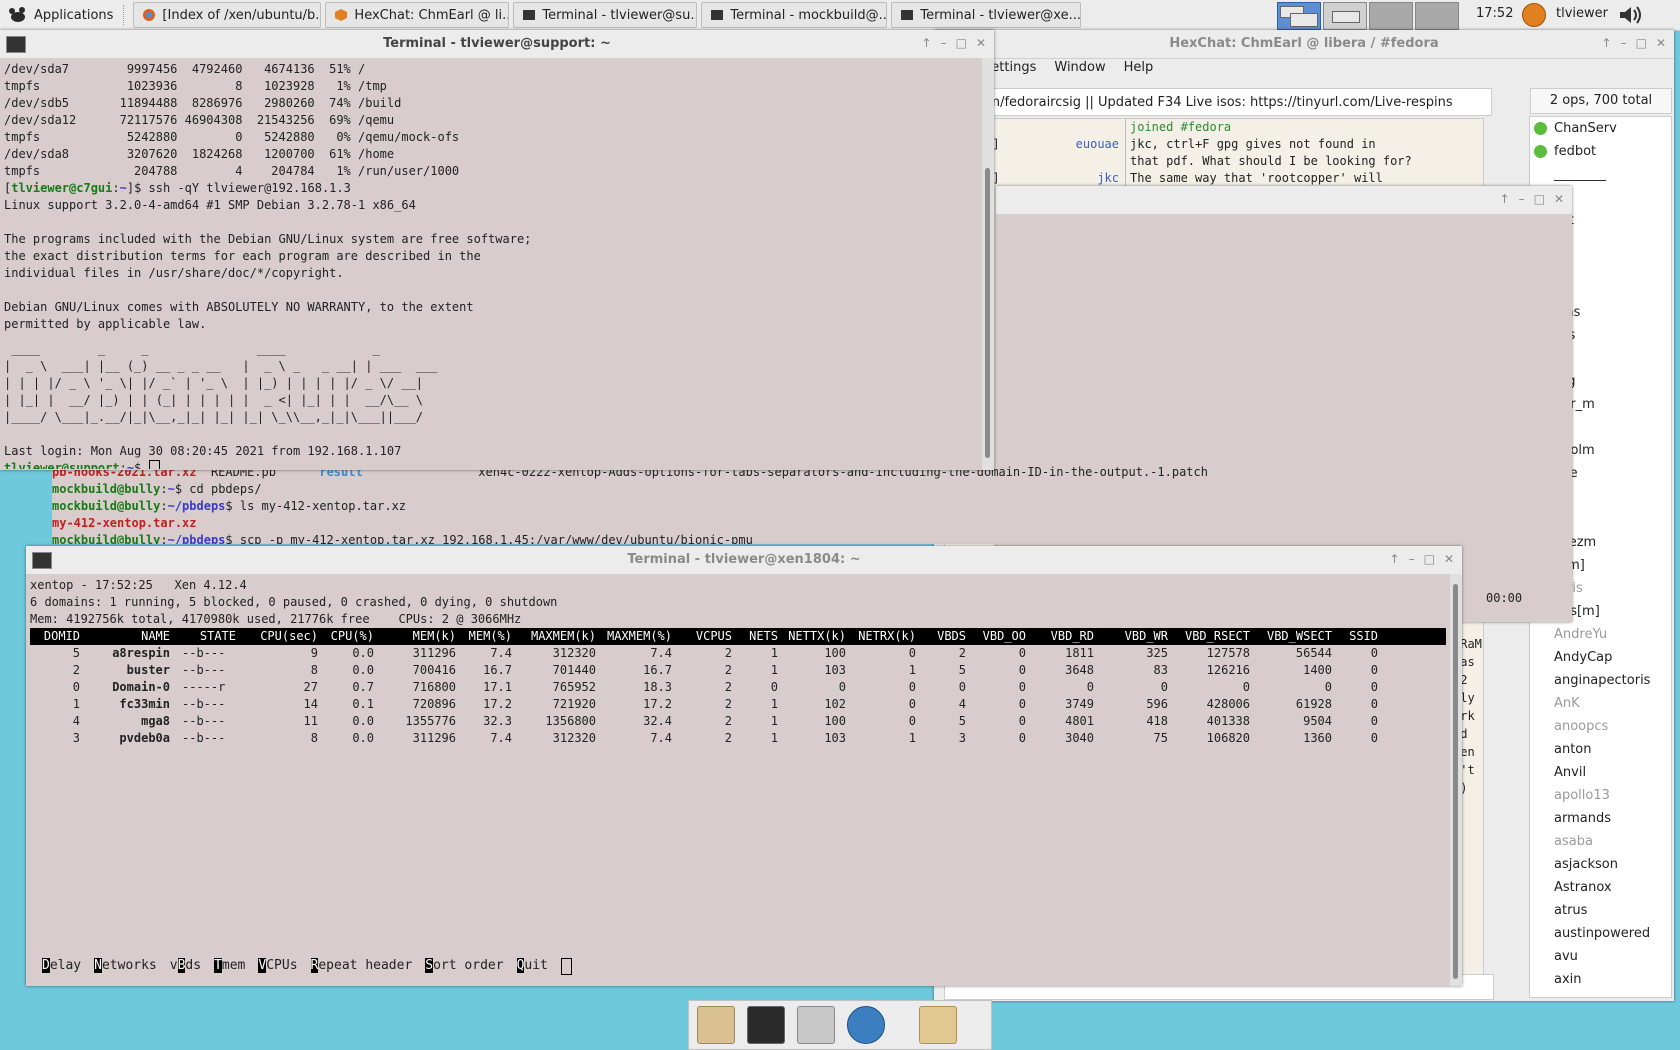 This screenshot has width=1680, height=1050. Describe the element at coordinates (157, 489) in the screenshot. I see `mock-line-2: mockbuild@bully:~$ cd pbdeps/` at that location.